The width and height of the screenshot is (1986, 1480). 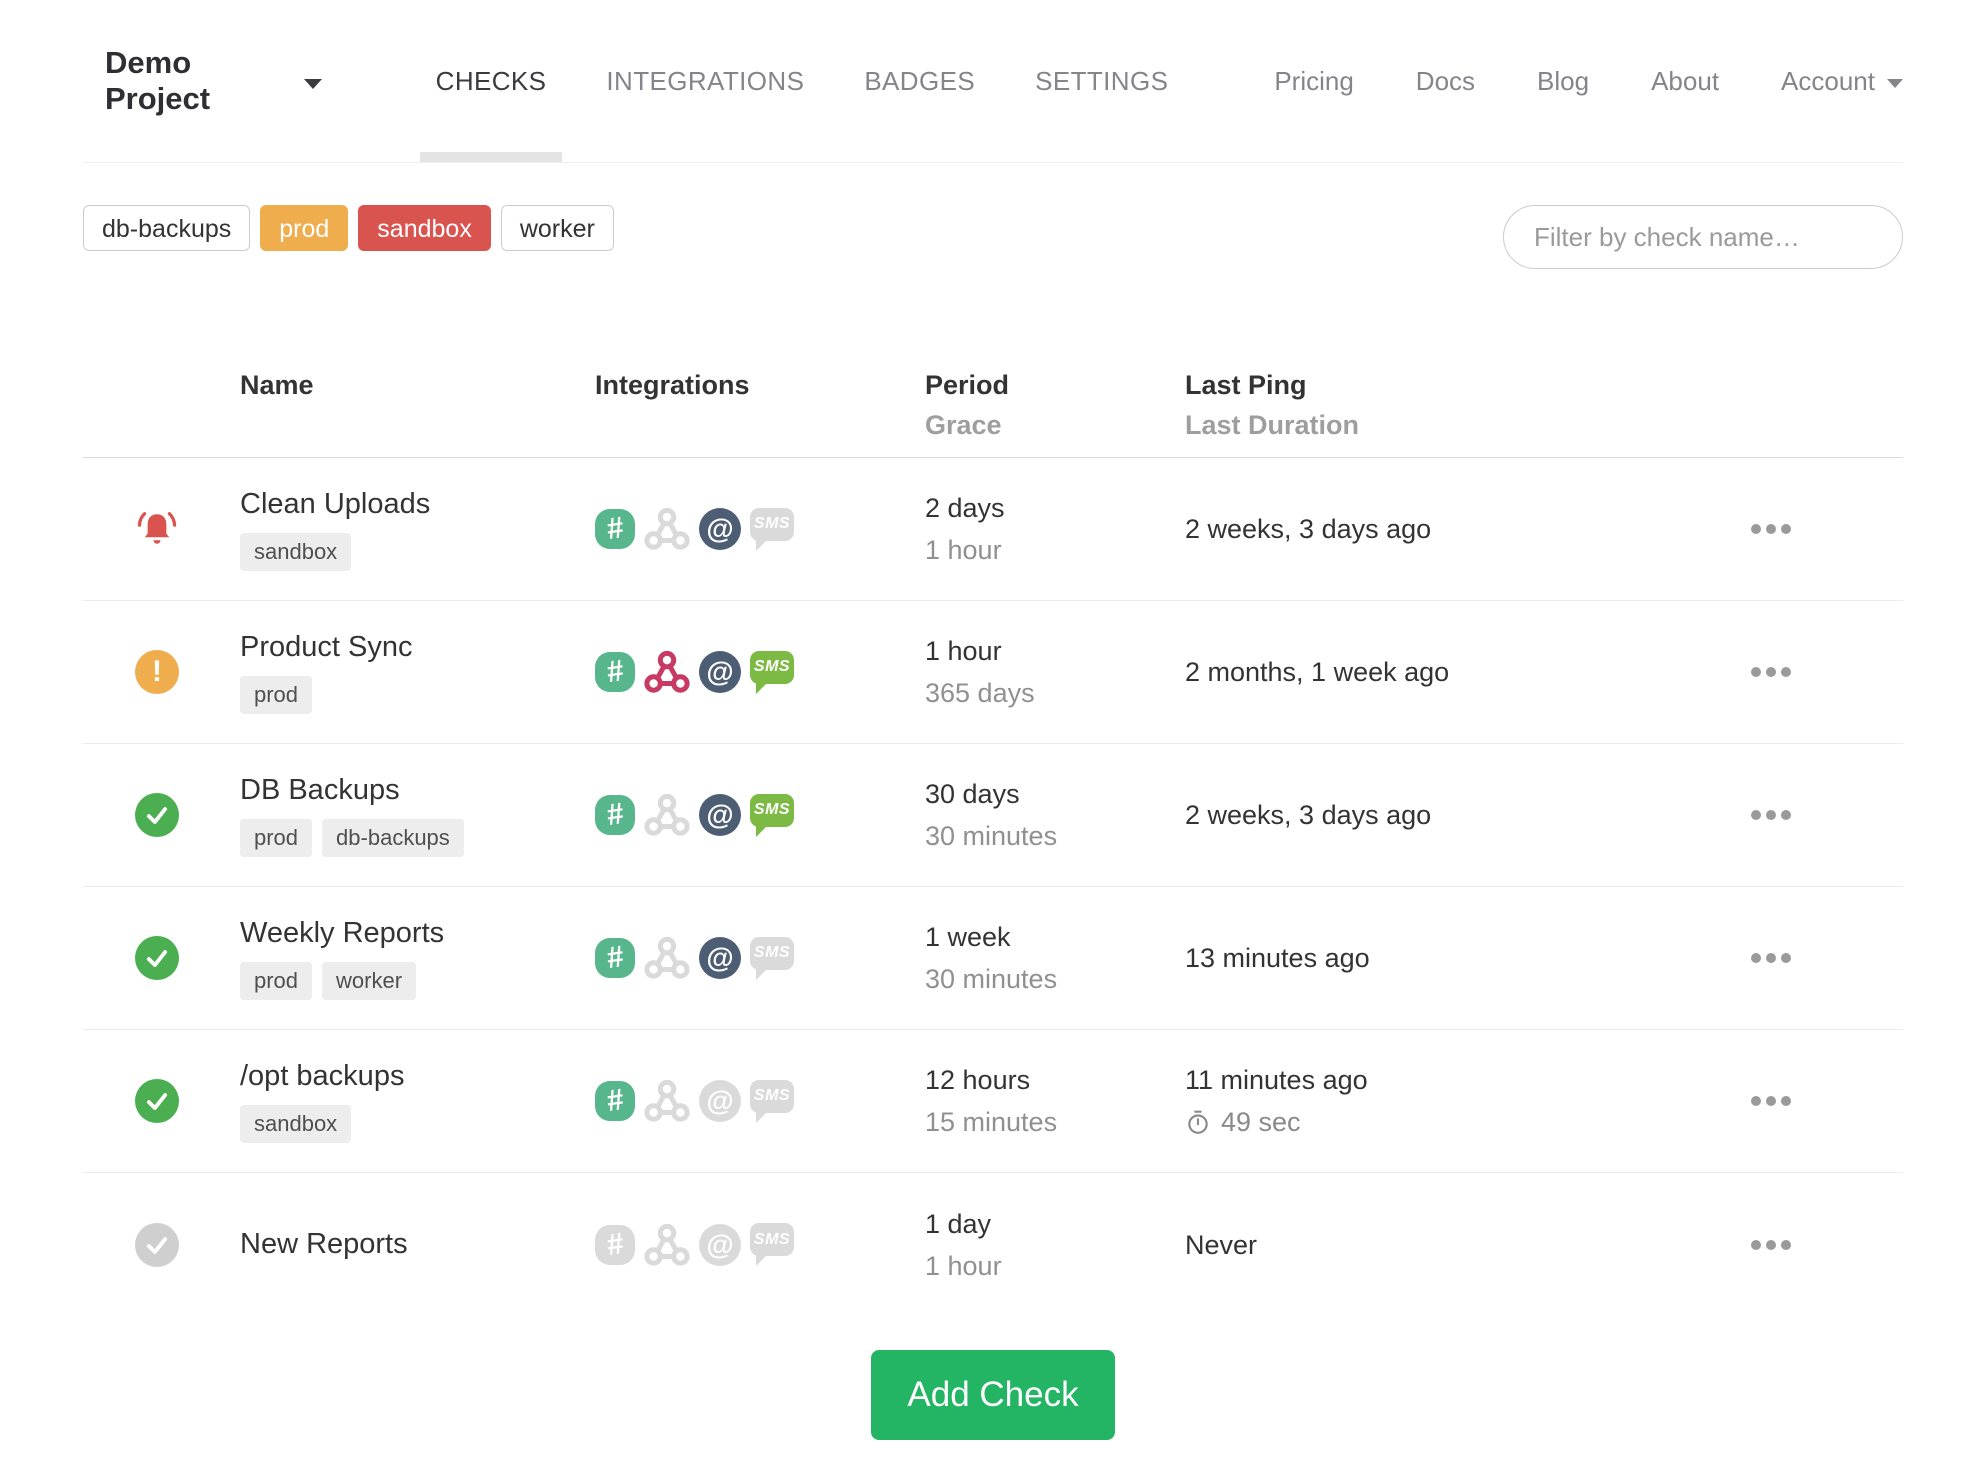 I want to click on period-value: 1 day, so click(x=958, y=1223).